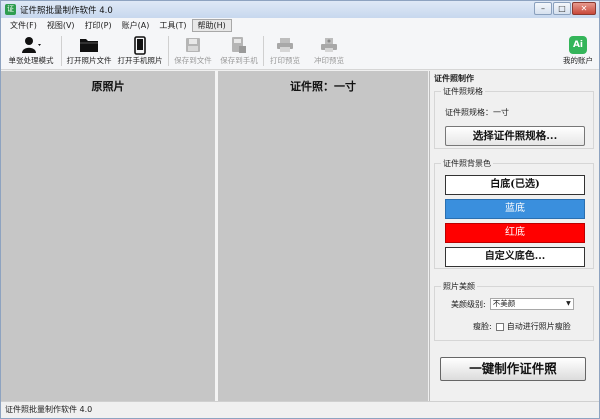 The width and height of the screenshot is (600, 419). Describe the element at coordinates (300, 25) in the screenshot. I see `menu-bar: 文件(F) 视图(V) 打印(P) 账户(A) 工具(T) 帮助(H)` at that location.